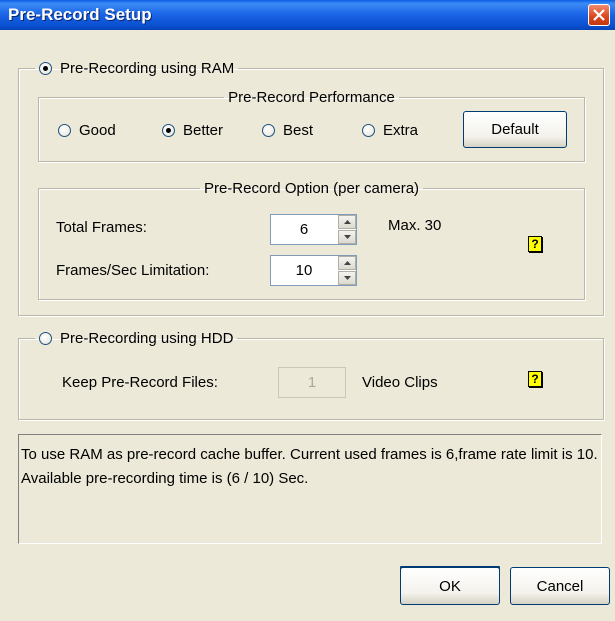 This screenshot has width=615, height=621. What do you see at coordinates (304, 229) in the screenshot?
I see `total-frames-value: 6` at bounding box center [304, 229].